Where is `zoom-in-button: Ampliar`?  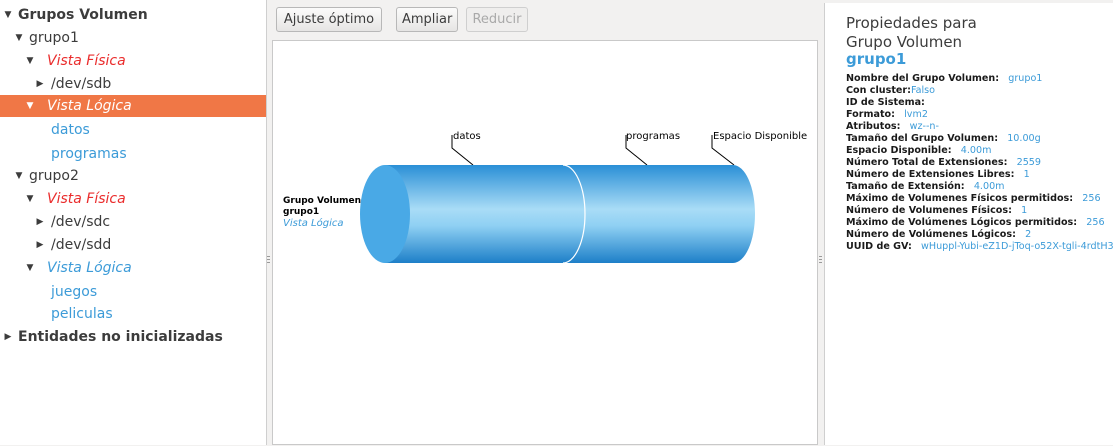 zoom-in-button: Ampliar is located at coordinates (427, 19).